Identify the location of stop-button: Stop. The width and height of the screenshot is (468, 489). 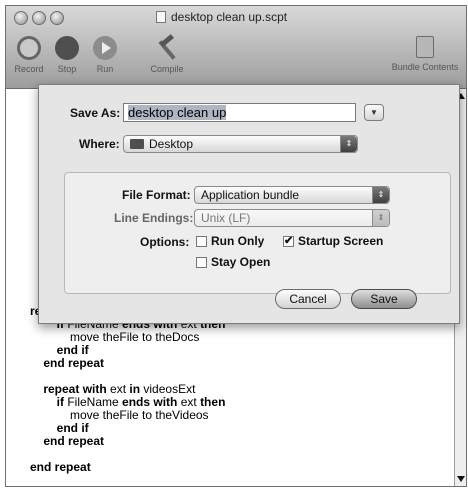
(67, 56).